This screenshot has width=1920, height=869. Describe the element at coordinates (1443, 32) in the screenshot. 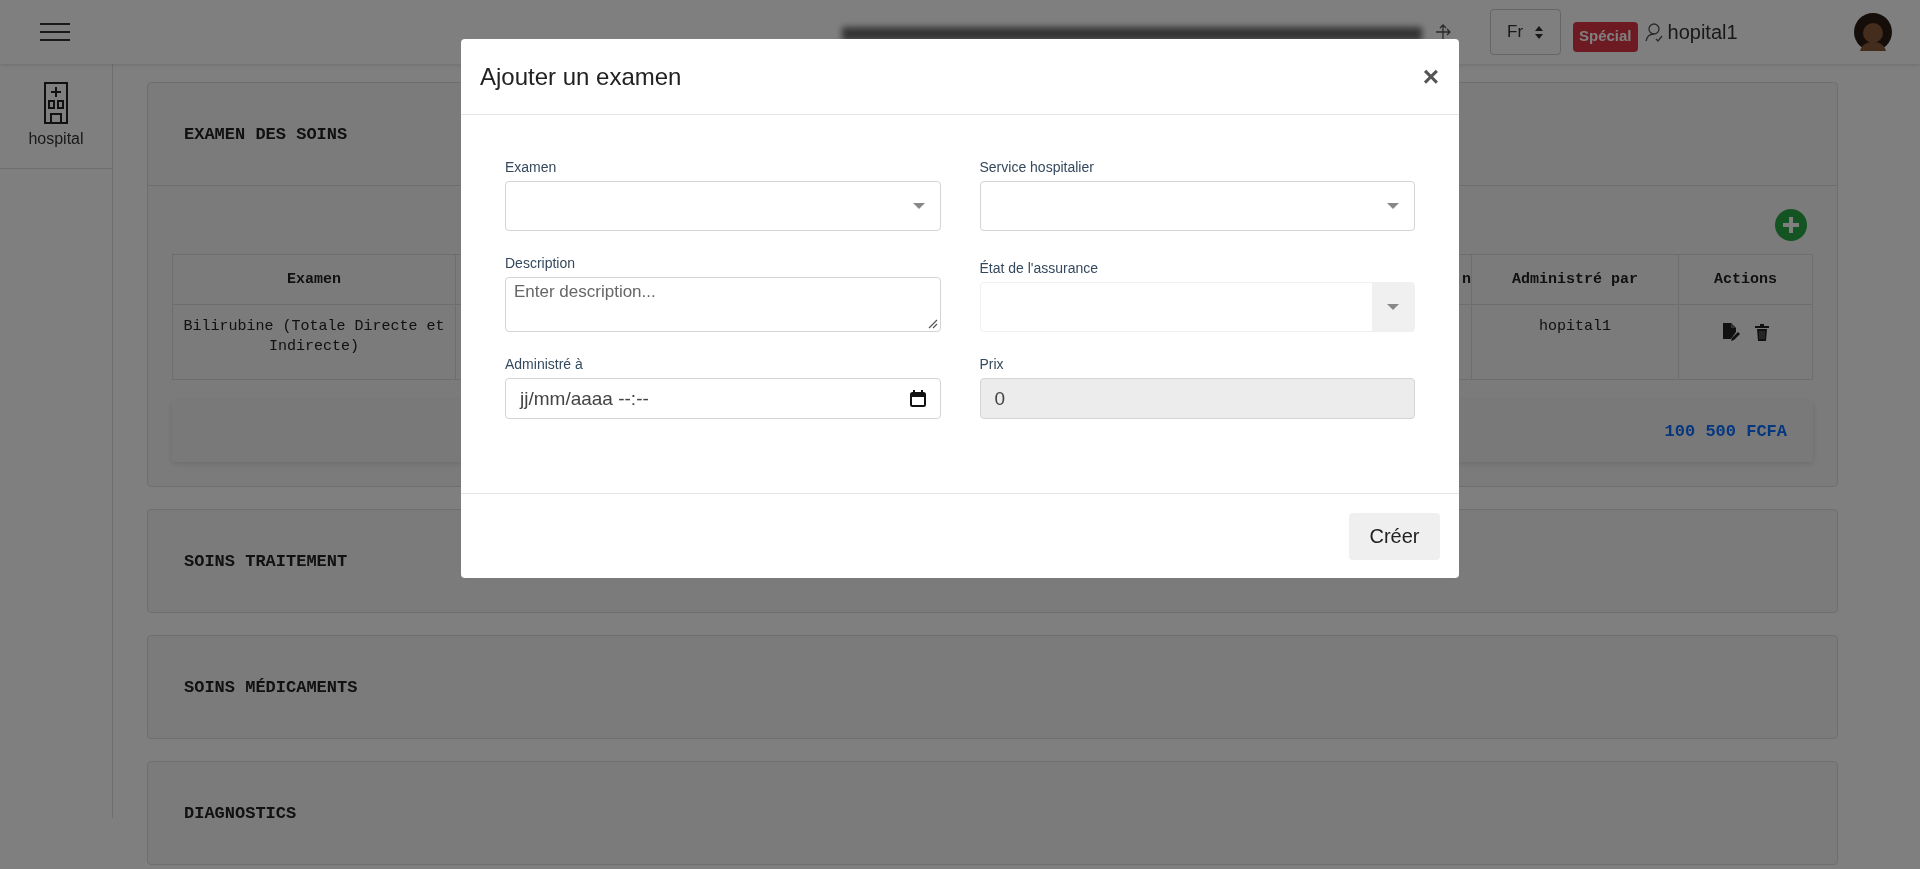

I see `move-icon` at that location.